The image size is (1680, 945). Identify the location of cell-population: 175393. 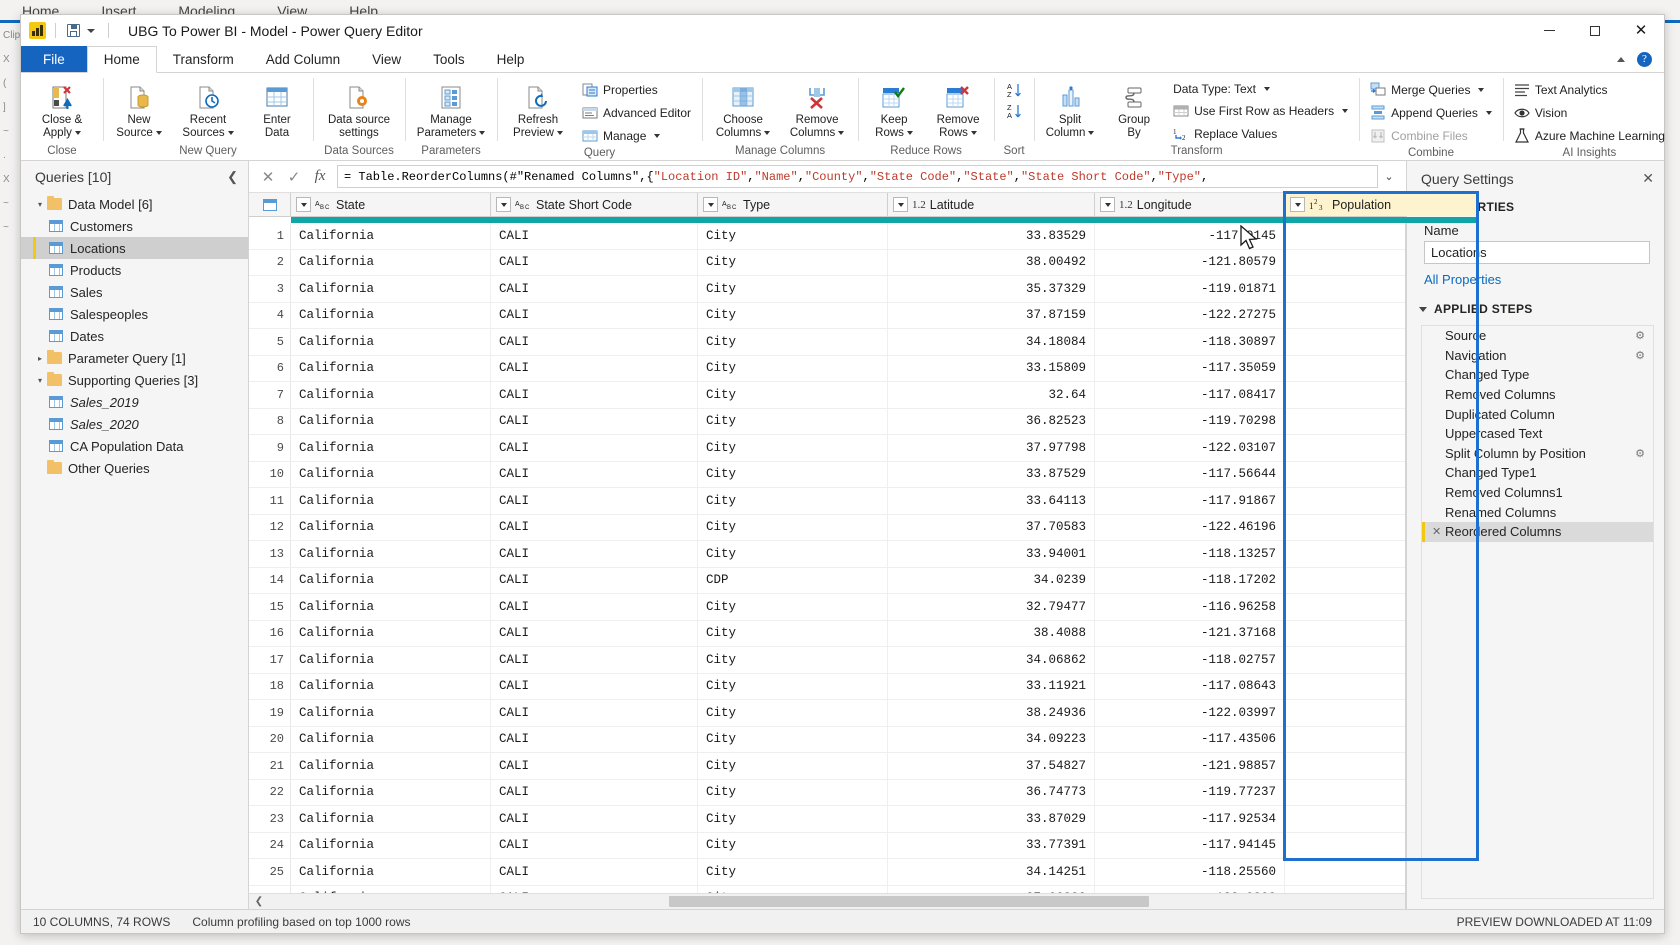
(1345, 846).